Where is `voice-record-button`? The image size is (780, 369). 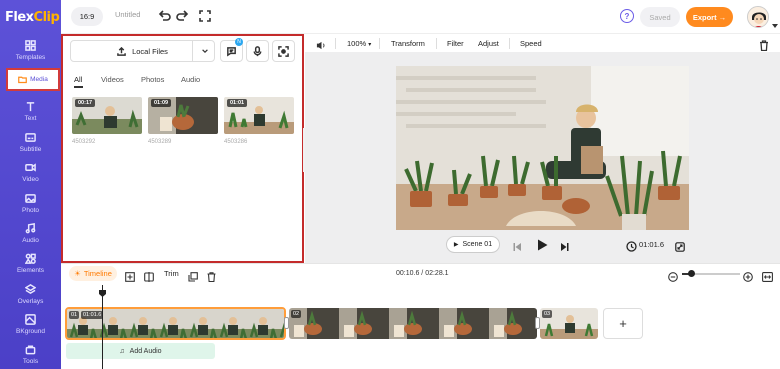
voice-record-button is located at coordinates (257, 51).